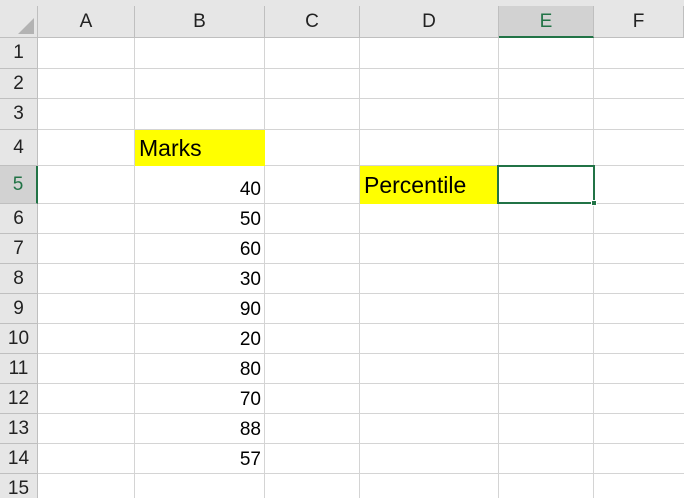 This screenshot has height=498, width=684. I want to click on row-header-9: 9, so click(19, 309).